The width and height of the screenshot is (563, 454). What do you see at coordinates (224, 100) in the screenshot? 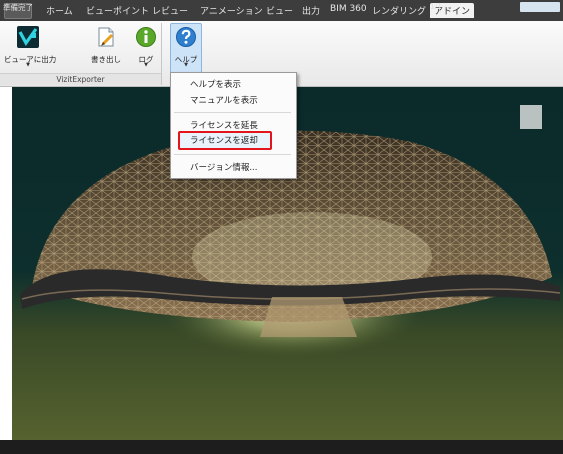
I see `menu-item-show-manual: マニュアルを表示` at bounding box center [224, 100].